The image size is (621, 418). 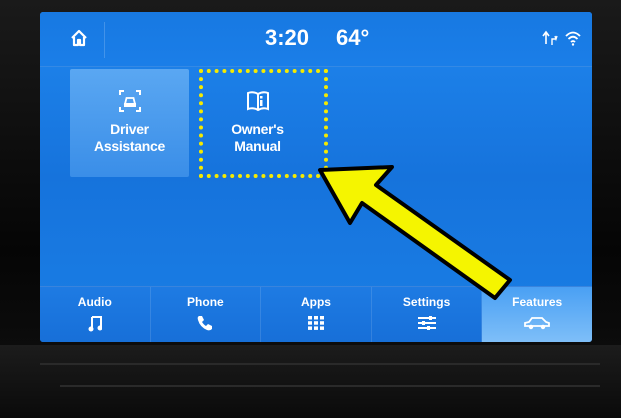 What do you see at coordinates (129, 129) in the screenshot?
I see `tile-label-line1: Driver` at bounding box center [129, 129].